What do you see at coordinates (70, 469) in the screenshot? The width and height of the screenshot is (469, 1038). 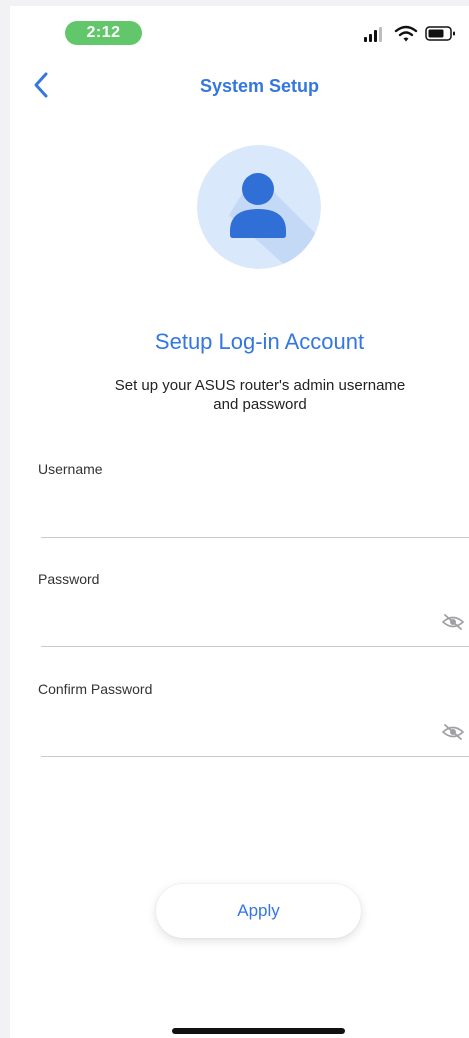 I see `username-label: Username` at bounding box center [70, 469].